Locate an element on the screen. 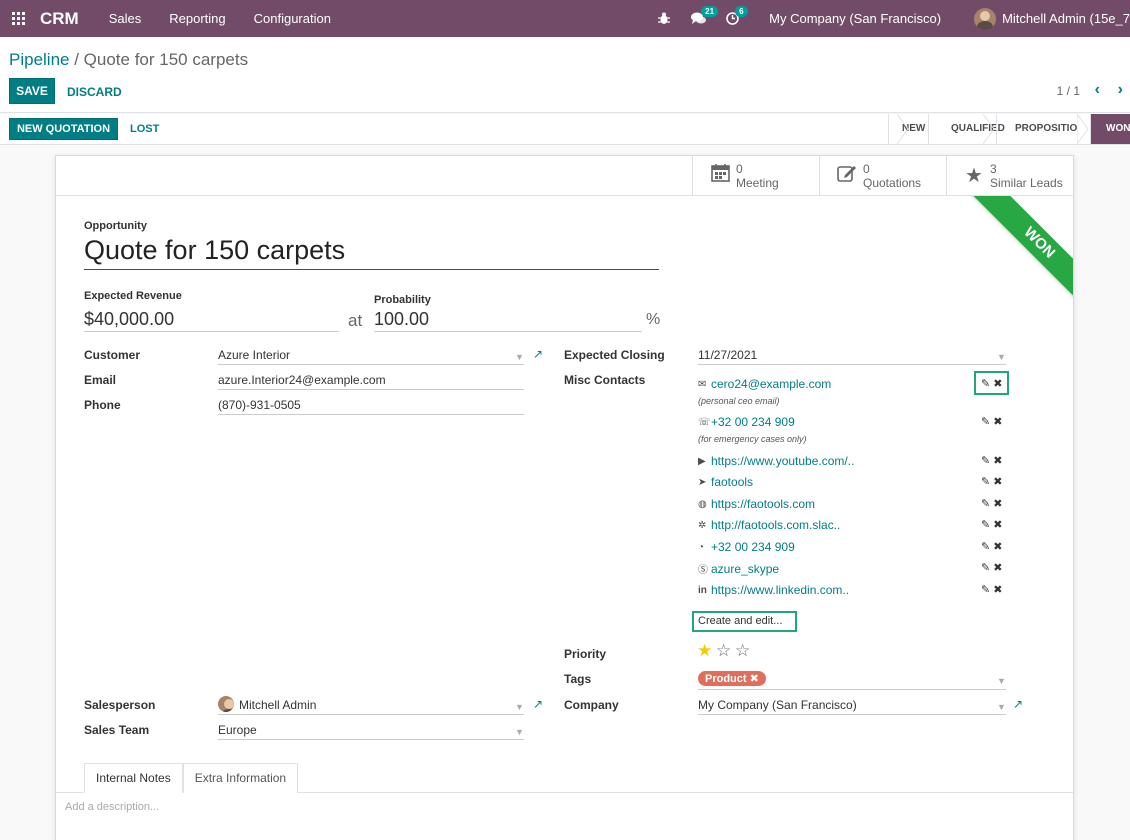  contact-row: ▶ https://www.youtube.com/.. is located at coordinates (776, 461).